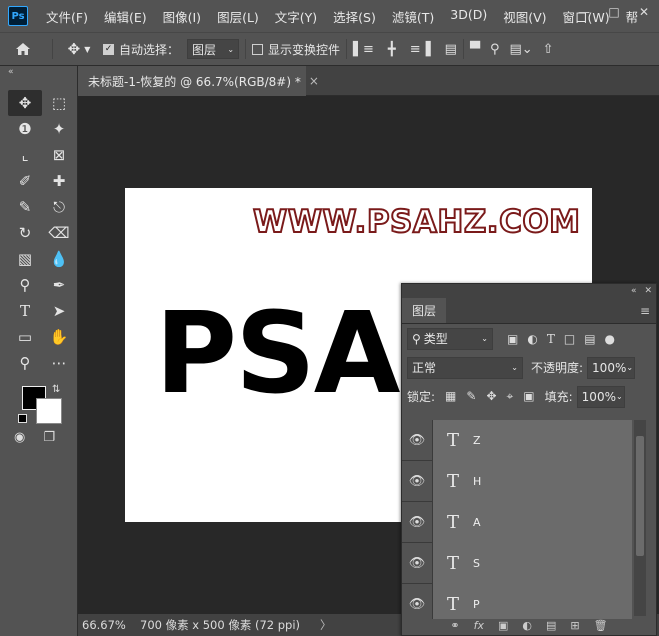  What do you see at coordinates (18, 16) in the screenshot?
I see `photoshop-logo: Ps` at bounding box center [18, 16].